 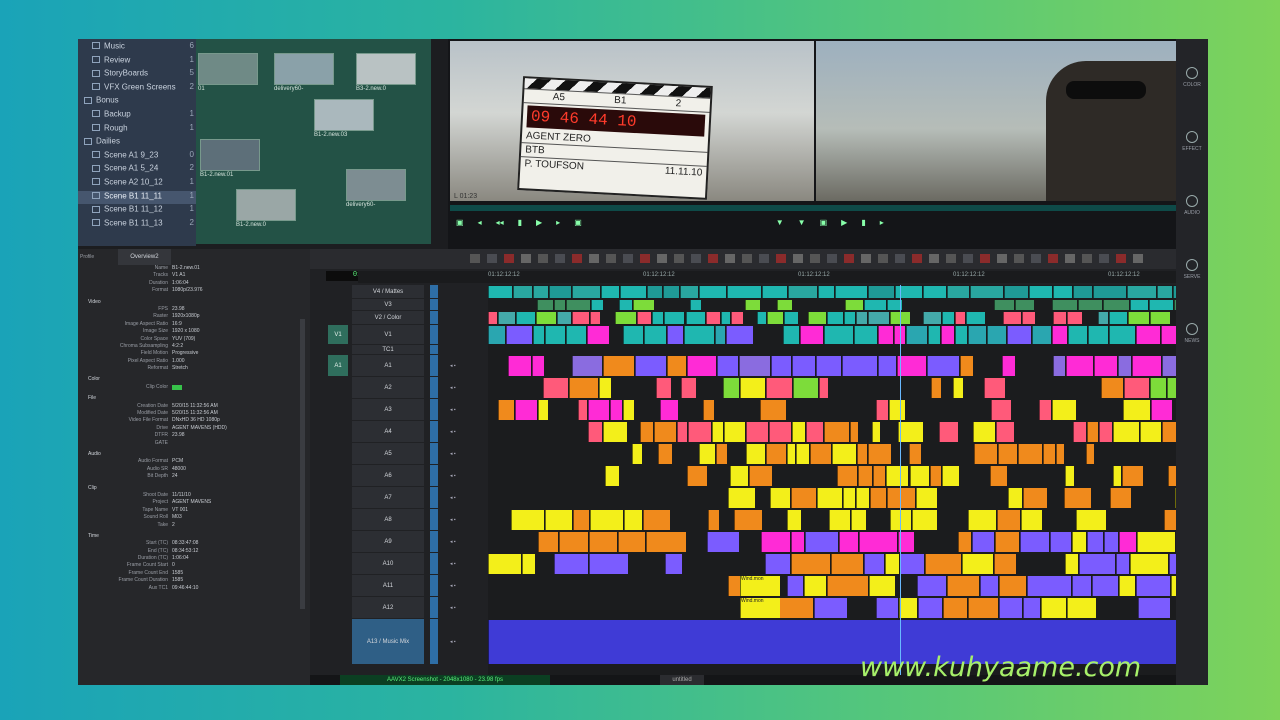 What do you see at coordinates (194, 536) in the screenshot?
I see `inspector-section: Time` at bounding box center [194, 536].